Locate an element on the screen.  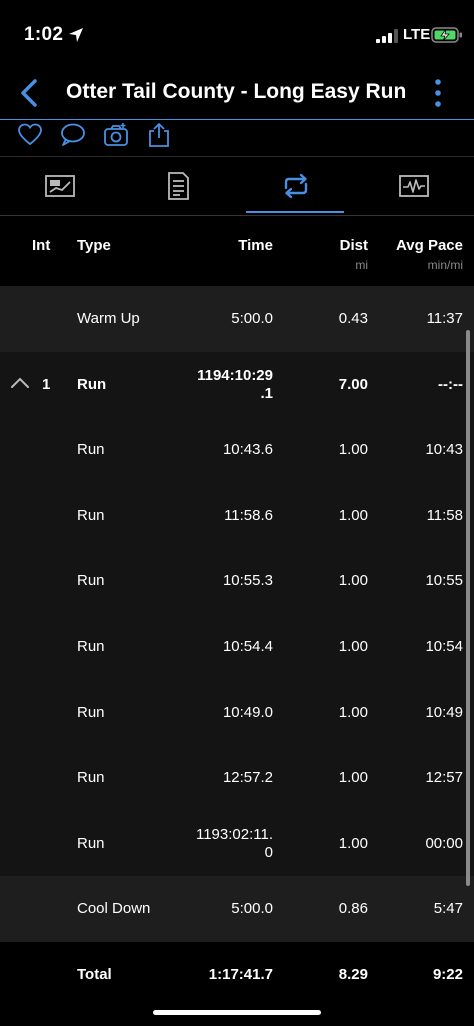
document-list-icon is located at coordinates (178, 186).